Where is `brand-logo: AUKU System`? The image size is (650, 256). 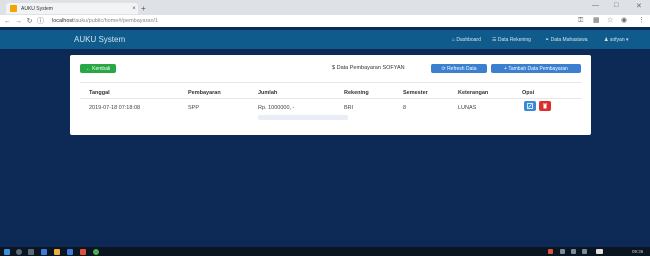 brand-logo: AUKU System is located at coordinates (99, 39).